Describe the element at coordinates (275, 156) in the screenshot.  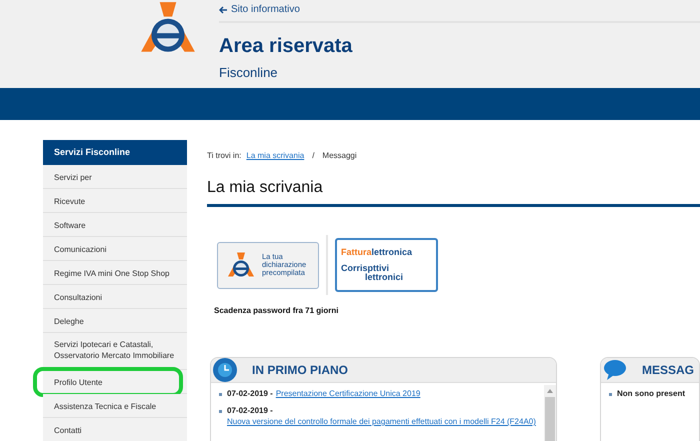
I see `breadcrumb-link: La mia scrivania` at that location.